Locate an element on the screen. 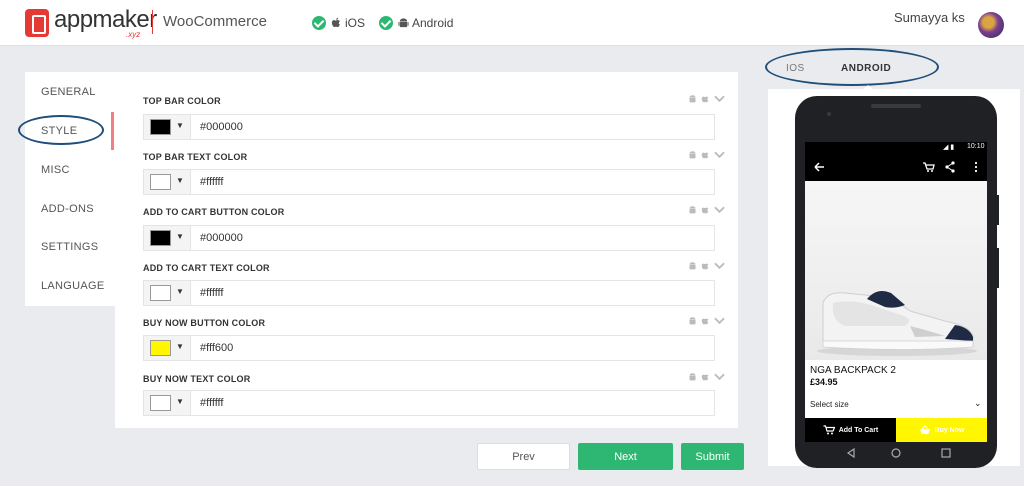  preview-action-buttons: Add To Cart Buy Now is located at coordinates (896, 430).